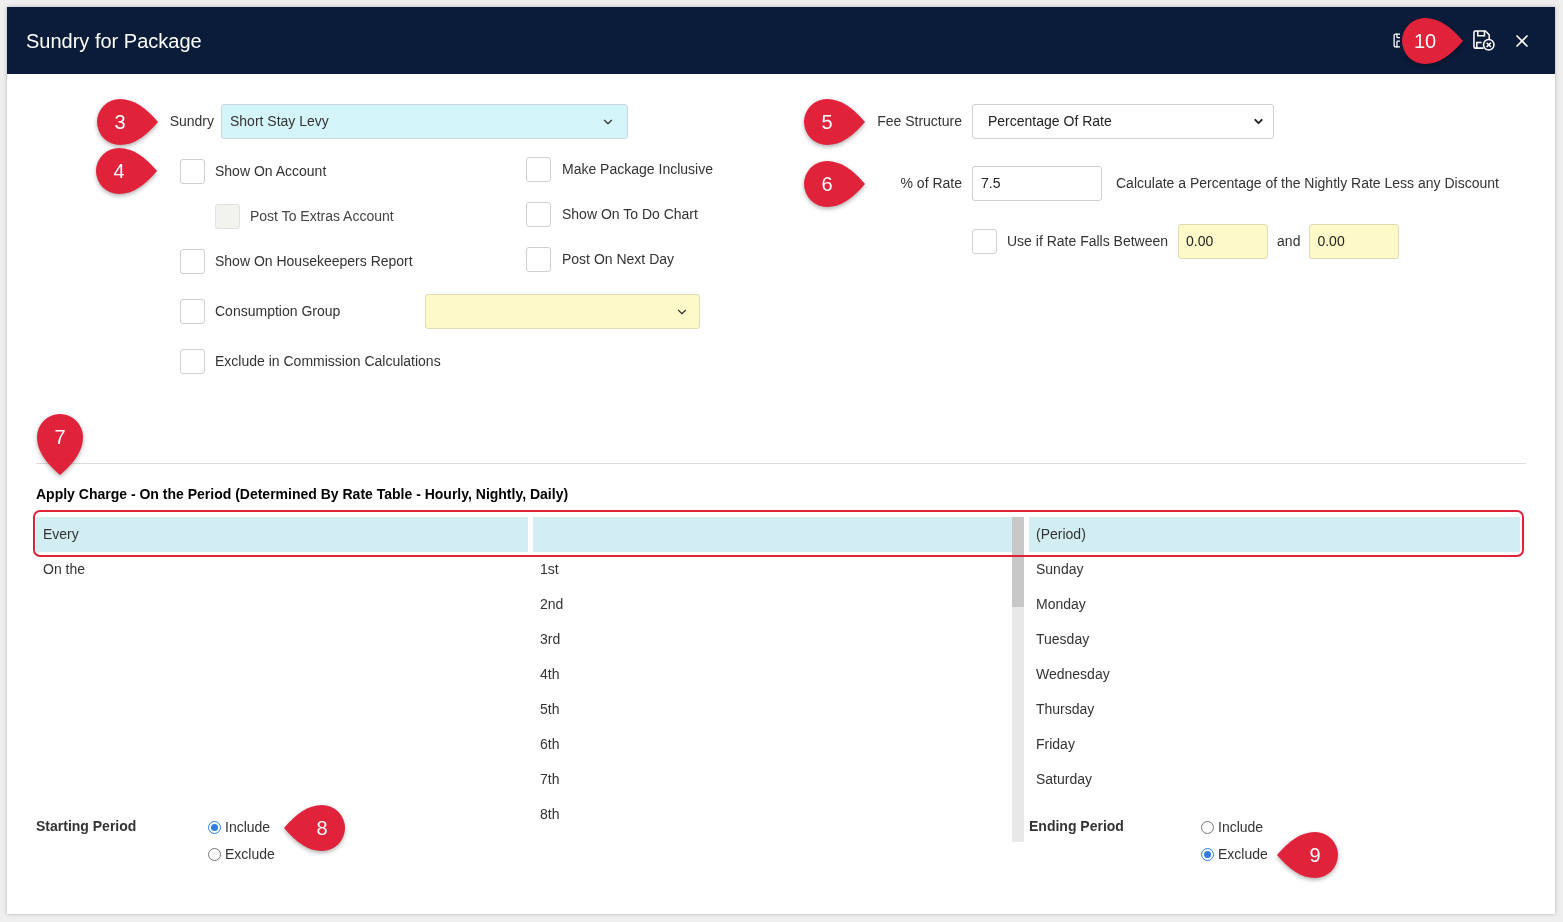 The image size is (1563, 922). What do you see at coordinates (1354, 241) in the screenshot?
I see `rate-to-input: 0.00` at bounding box center [1354, 241].